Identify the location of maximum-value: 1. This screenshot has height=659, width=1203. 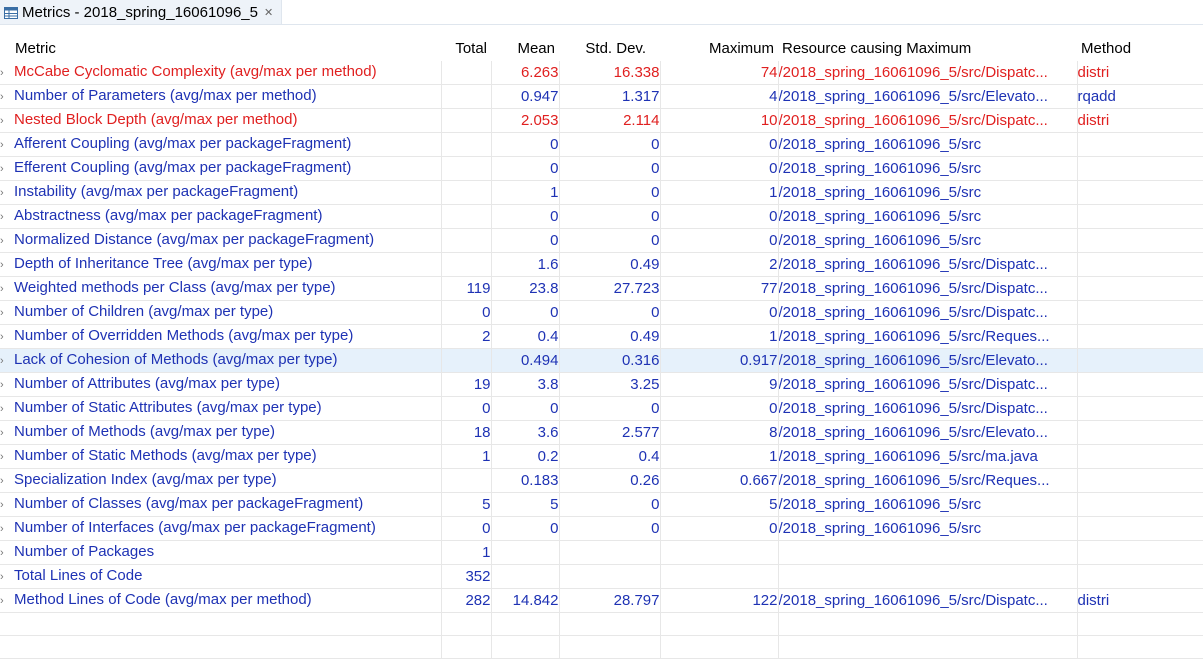
(719, 192).